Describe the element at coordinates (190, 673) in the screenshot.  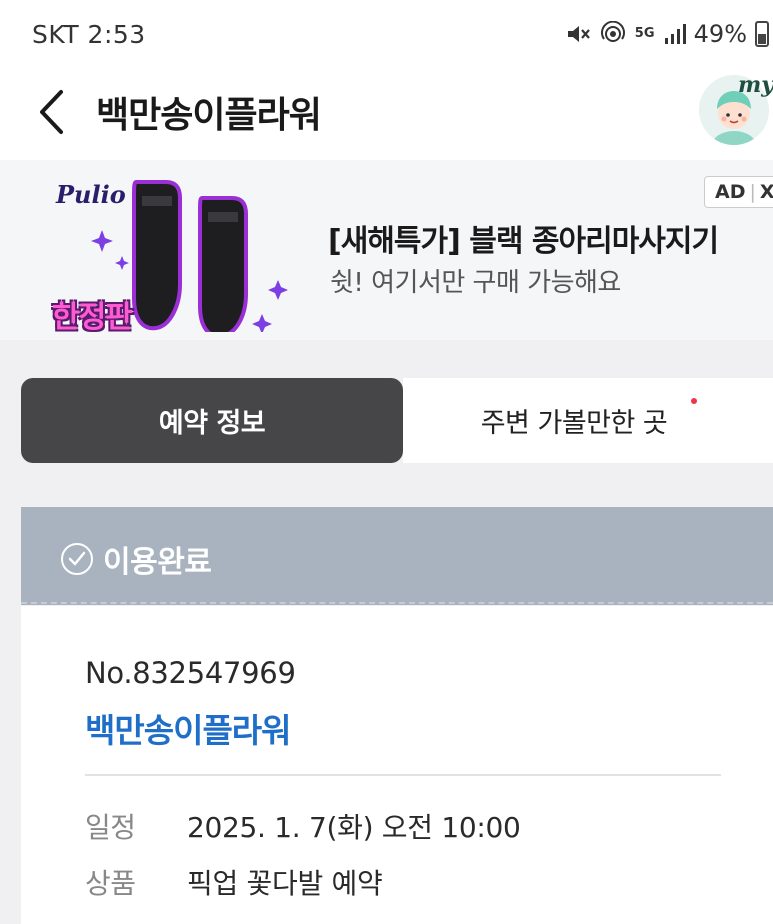
I see `reservation-number: No.832547969` at that location.